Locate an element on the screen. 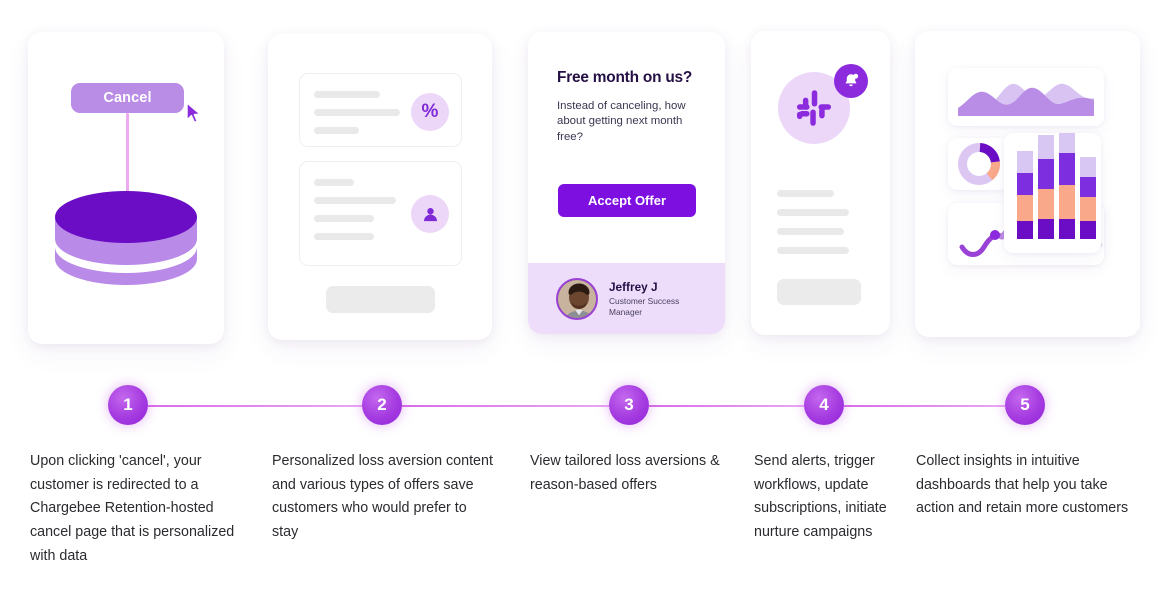 This screenshot has height=592, width=1175. timeline-step-4: 4 is located at coordinates (824, 405).